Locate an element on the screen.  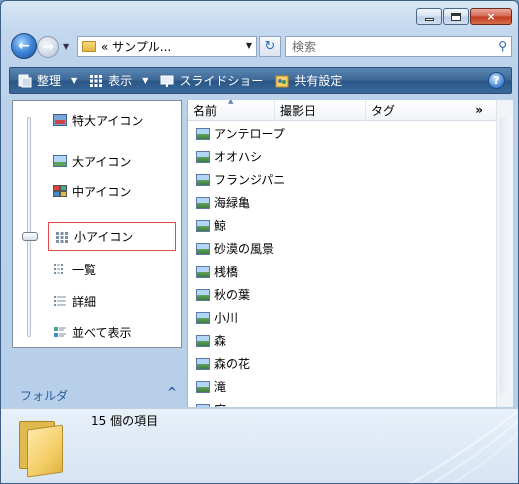
address-row: ← → ▼ « サンプル... ▼ ↻ 検索 ⚲ is located at coordinates (260, 46).